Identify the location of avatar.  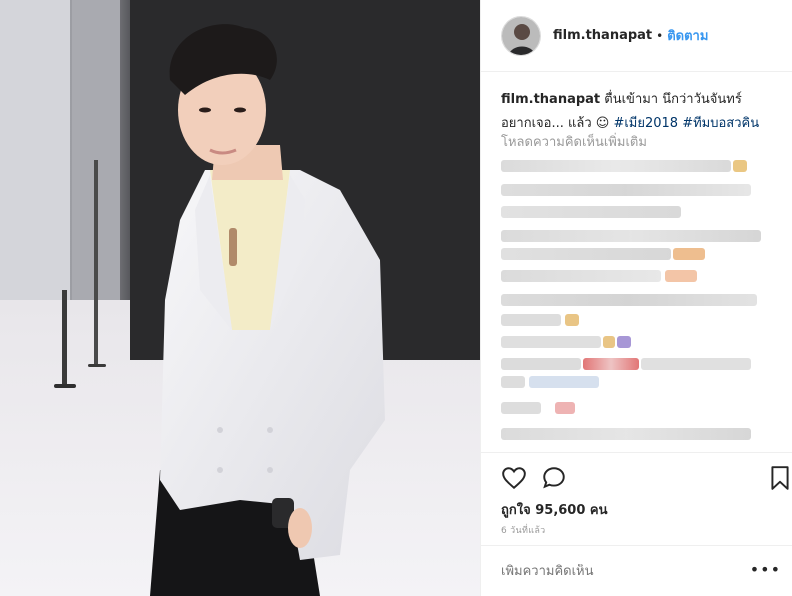
(521, 35).